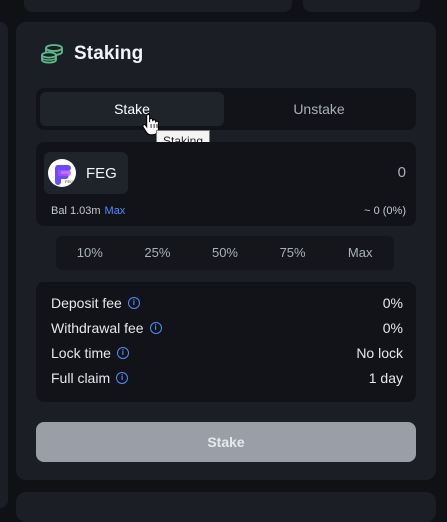 The image size is (447, 522). I want to click on staking-header: Staking, so click(91, 54).